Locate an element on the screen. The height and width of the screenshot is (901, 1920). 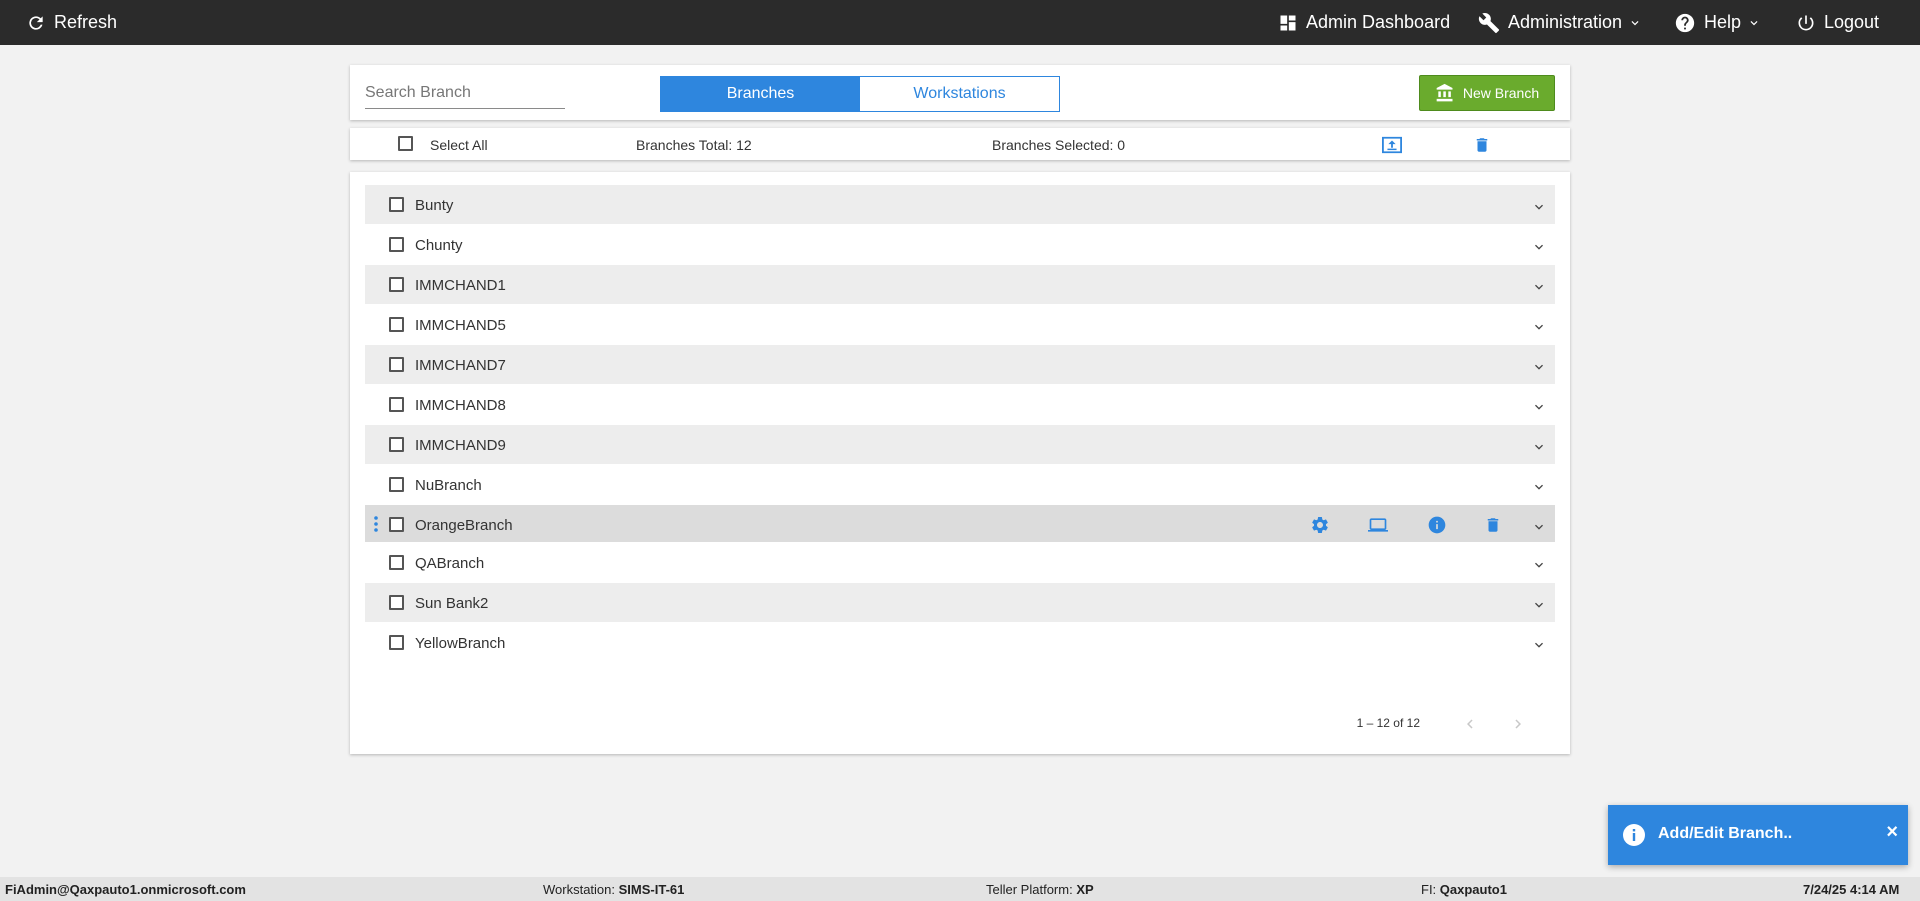
branch-name: Chunty is located at coordinates (439, 245).